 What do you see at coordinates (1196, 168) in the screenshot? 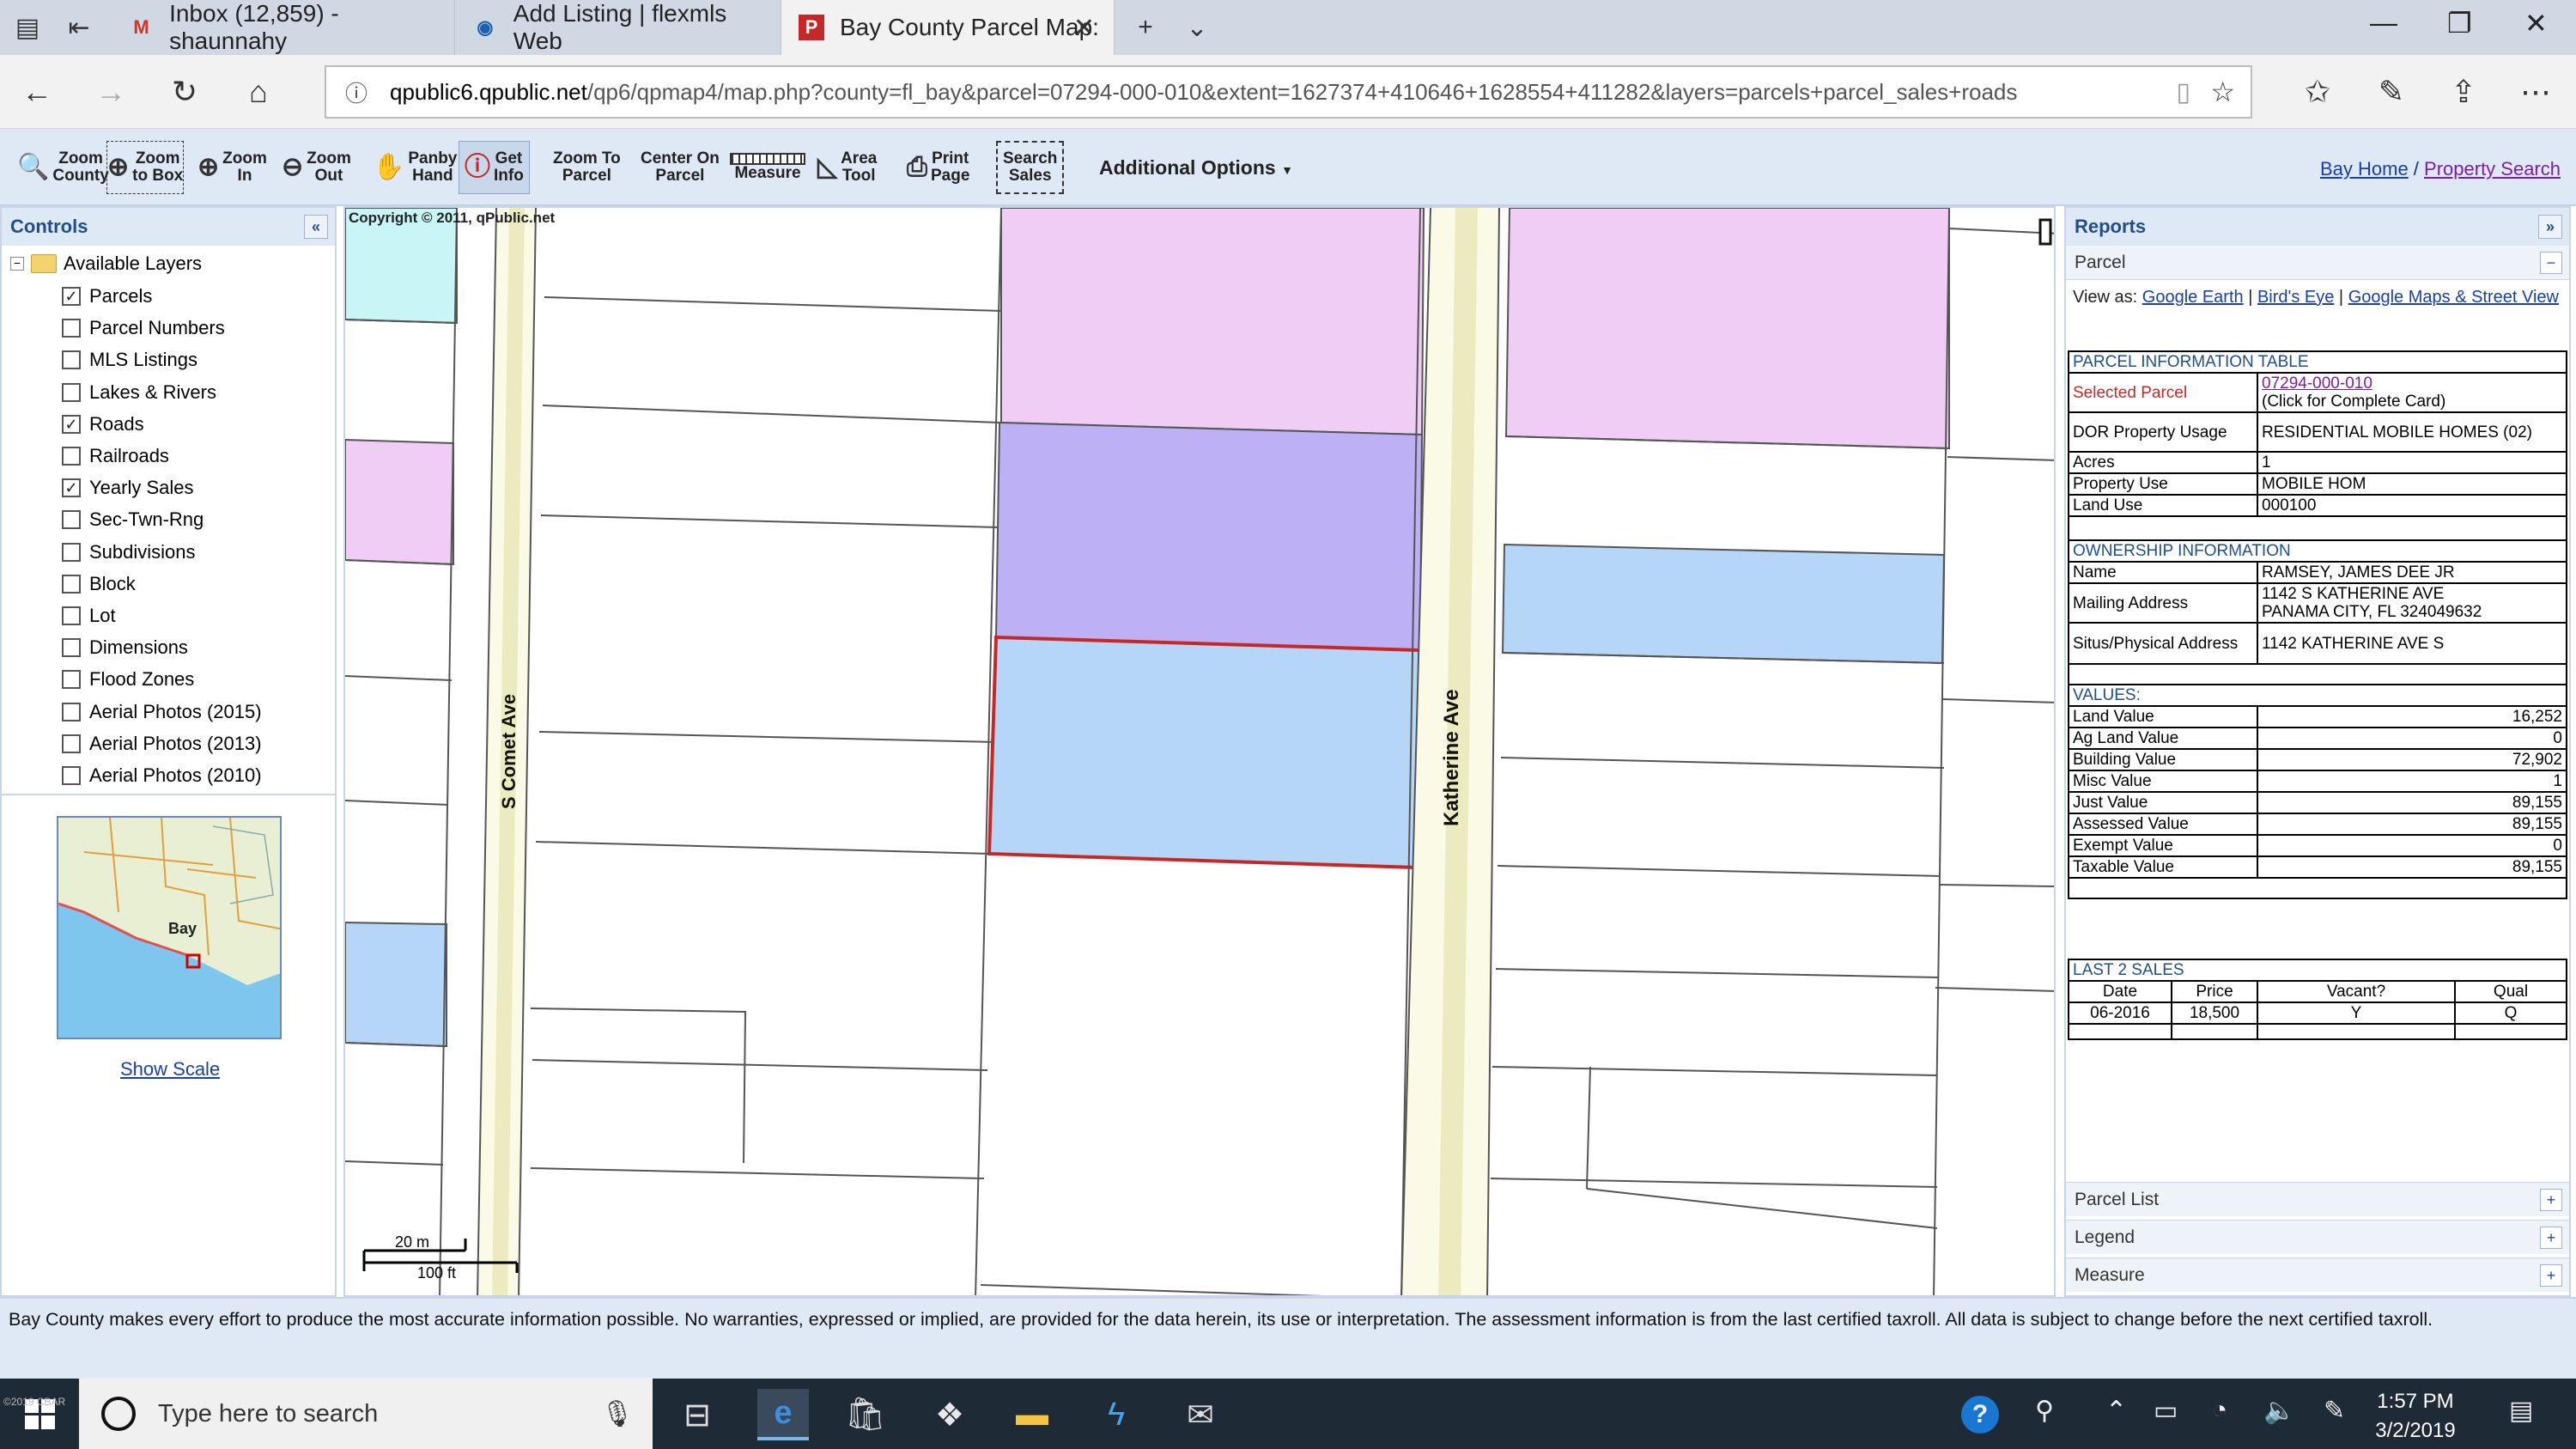
I see `additional-options-menu: Additional Options ▼` at bounding box center [1196, 168].